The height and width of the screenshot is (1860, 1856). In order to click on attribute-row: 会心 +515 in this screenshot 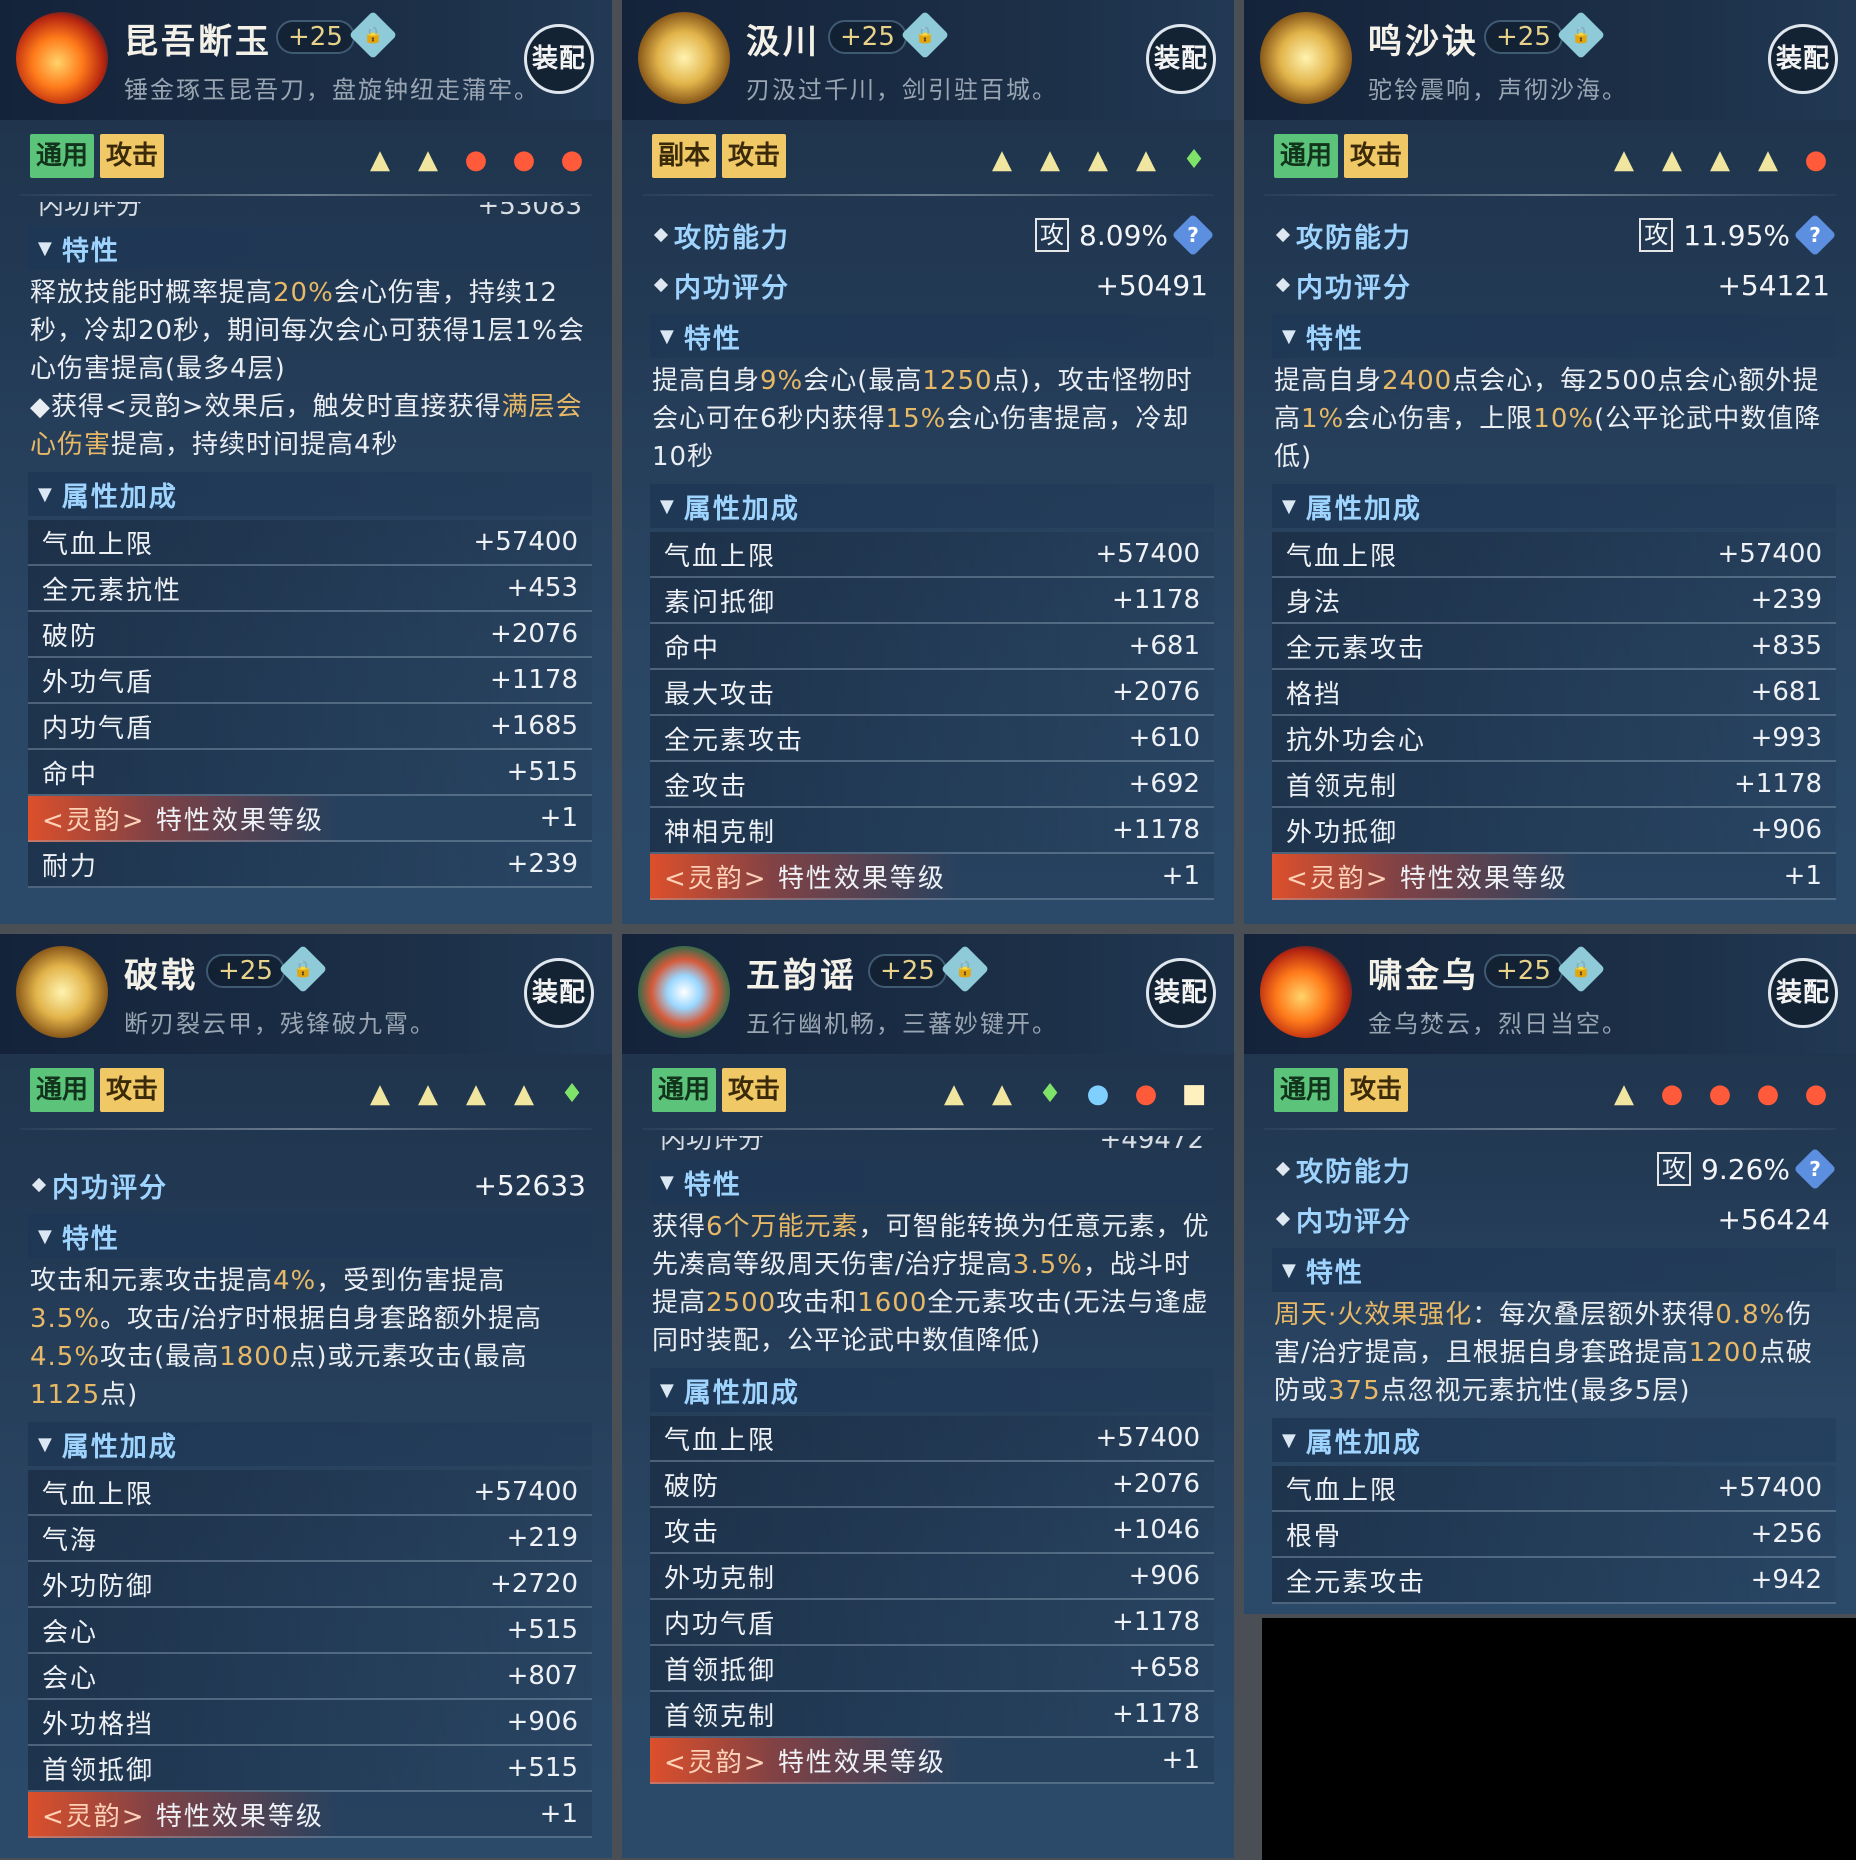, I will do `click(310, 1631)`.